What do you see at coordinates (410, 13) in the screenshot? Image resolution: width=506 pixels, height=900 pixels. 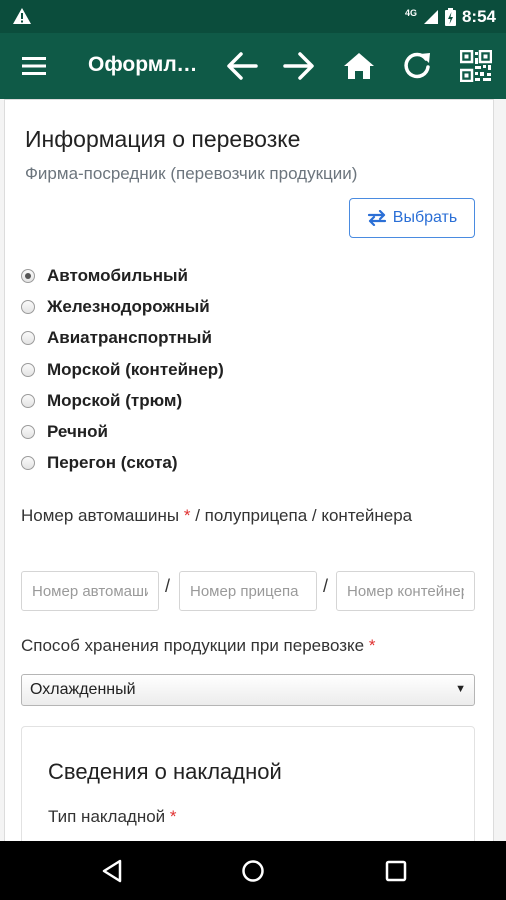 I see `network-type: 4G` at bounding box center [410, 13].